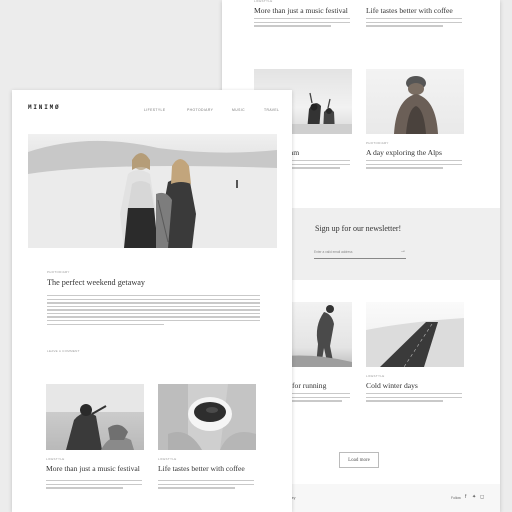  What do you see at coordinates (404, 152) in the screenshot?
I see `post-title: A day exploring the Alps` at bounding box center [404, 152].